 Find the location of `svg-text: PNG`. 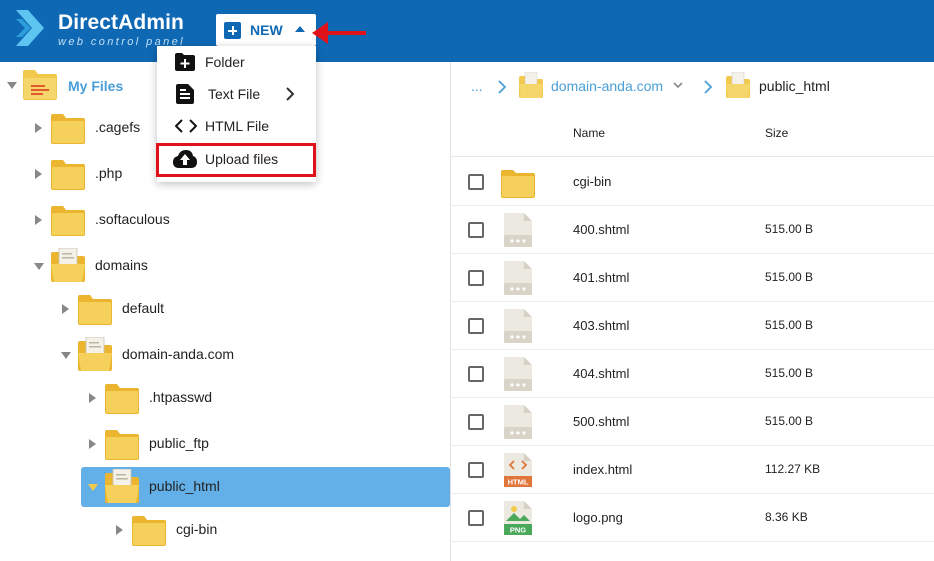

svg-text: PNG is located at coordinates (518, 530).